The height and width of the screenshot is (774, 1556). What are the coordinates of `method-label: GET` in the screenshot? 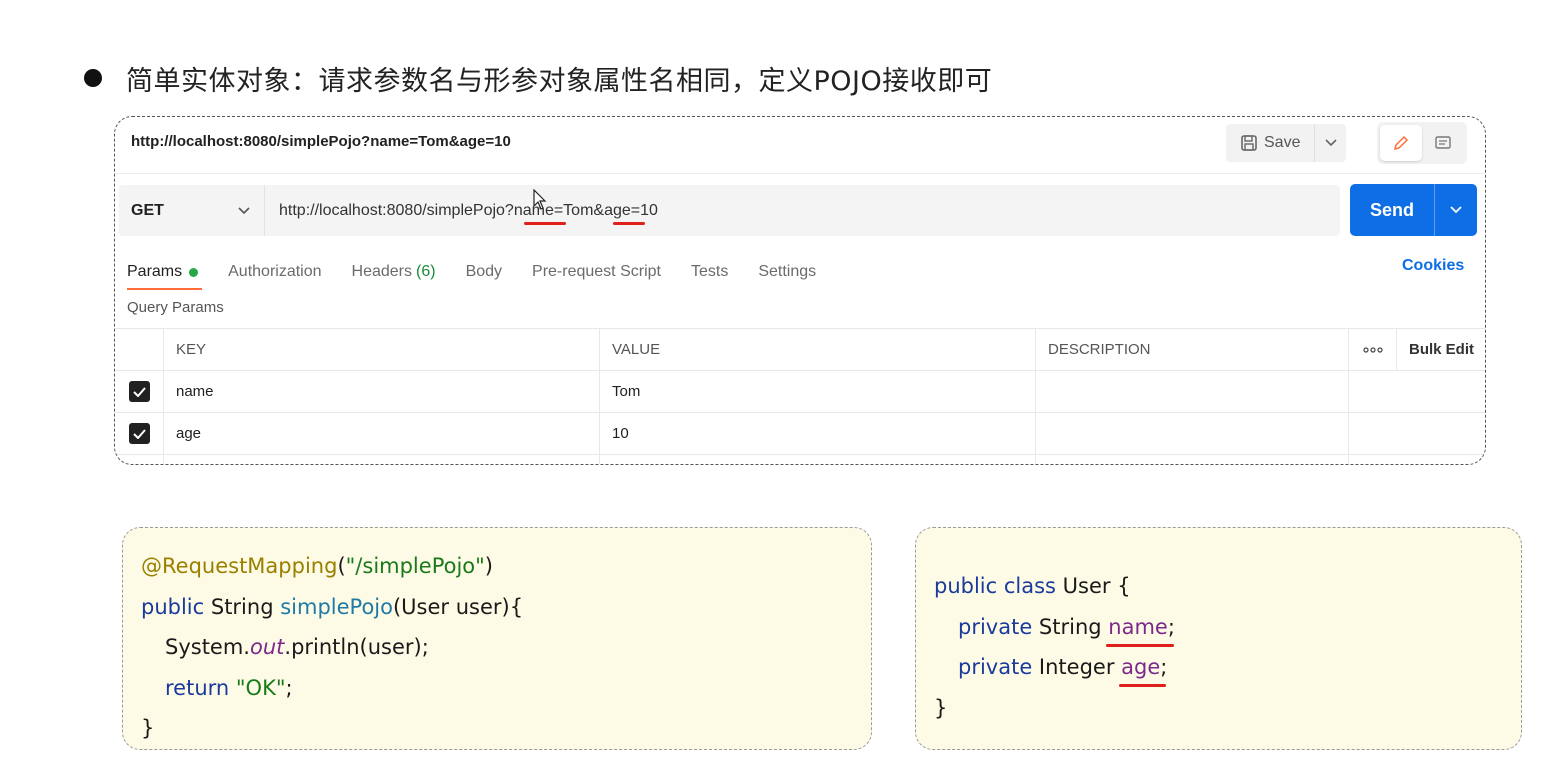 It's located at (147, 210).